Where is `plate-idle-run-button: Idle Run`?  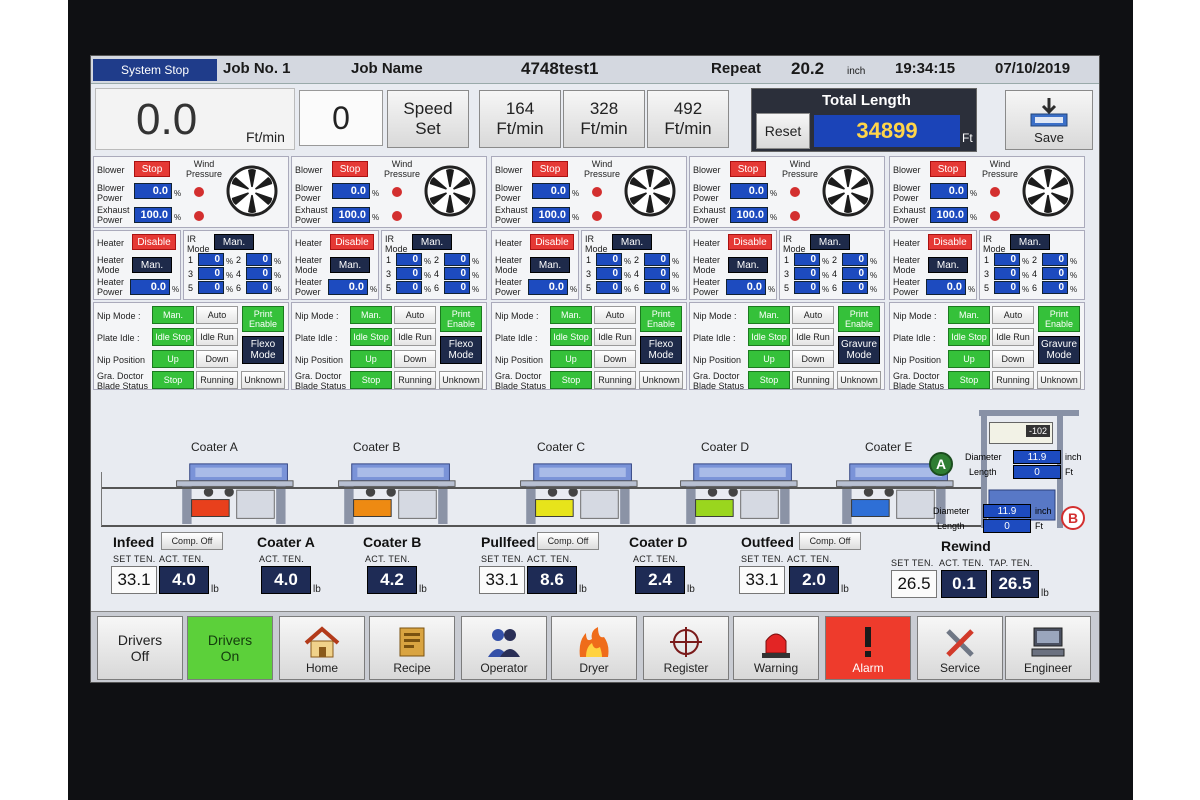
plate-idle-run-button: Idle Run is located at coordinates (217, 337).